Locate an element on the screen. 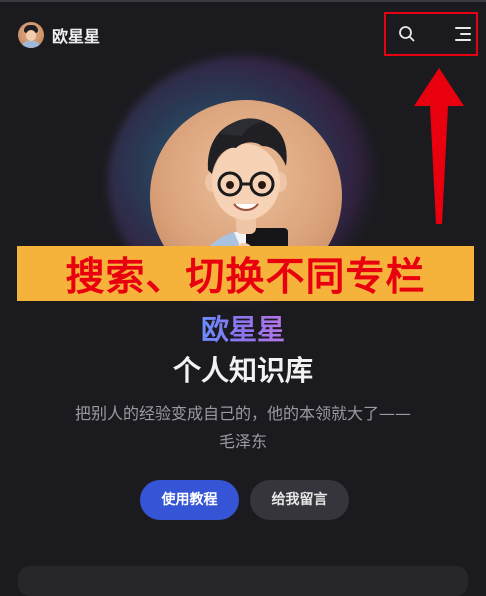  hero-name: 欧星星 is located at coordinates (243, 330).